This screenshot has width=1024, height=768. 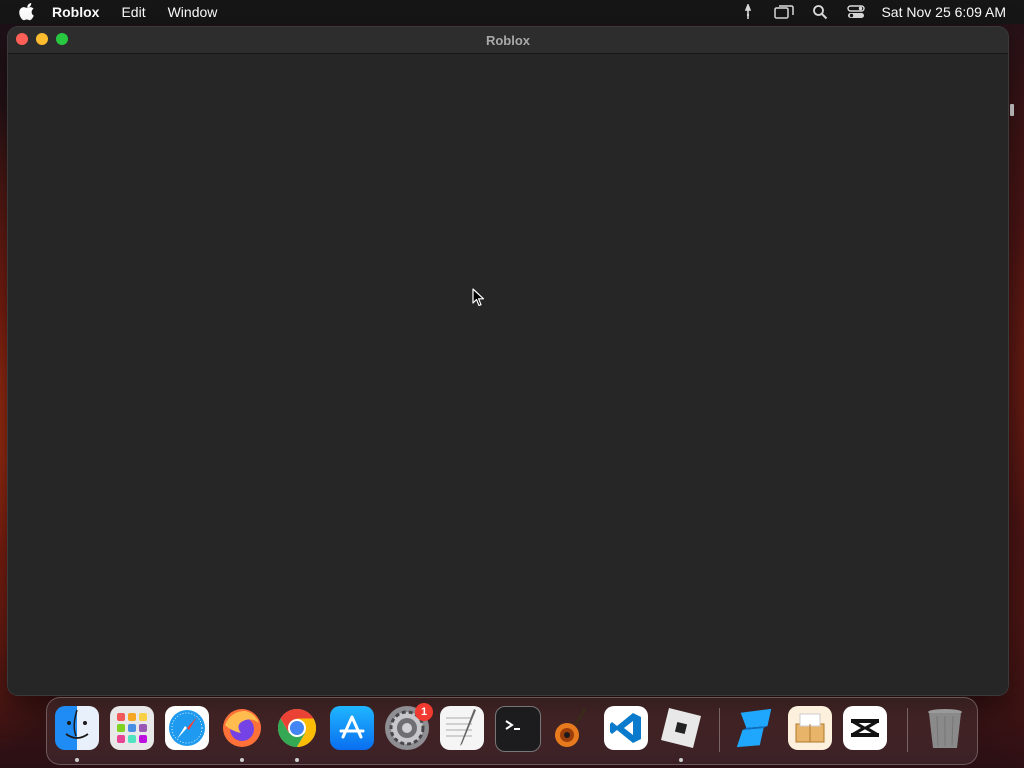 I want to click on app-store-icon, so click(x=352, y=728).